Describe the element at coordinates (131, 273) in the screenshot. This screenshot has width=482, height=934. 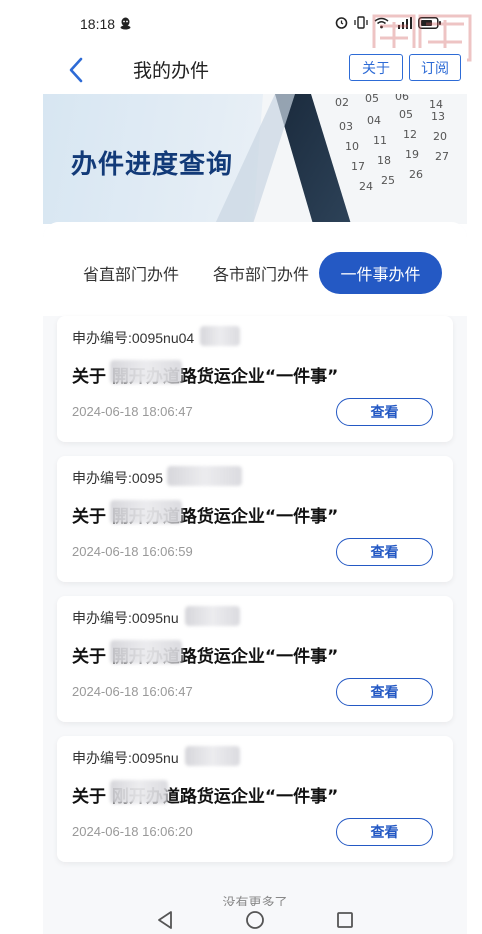
I see `tab-provincial: 省直部门办件` at that location.